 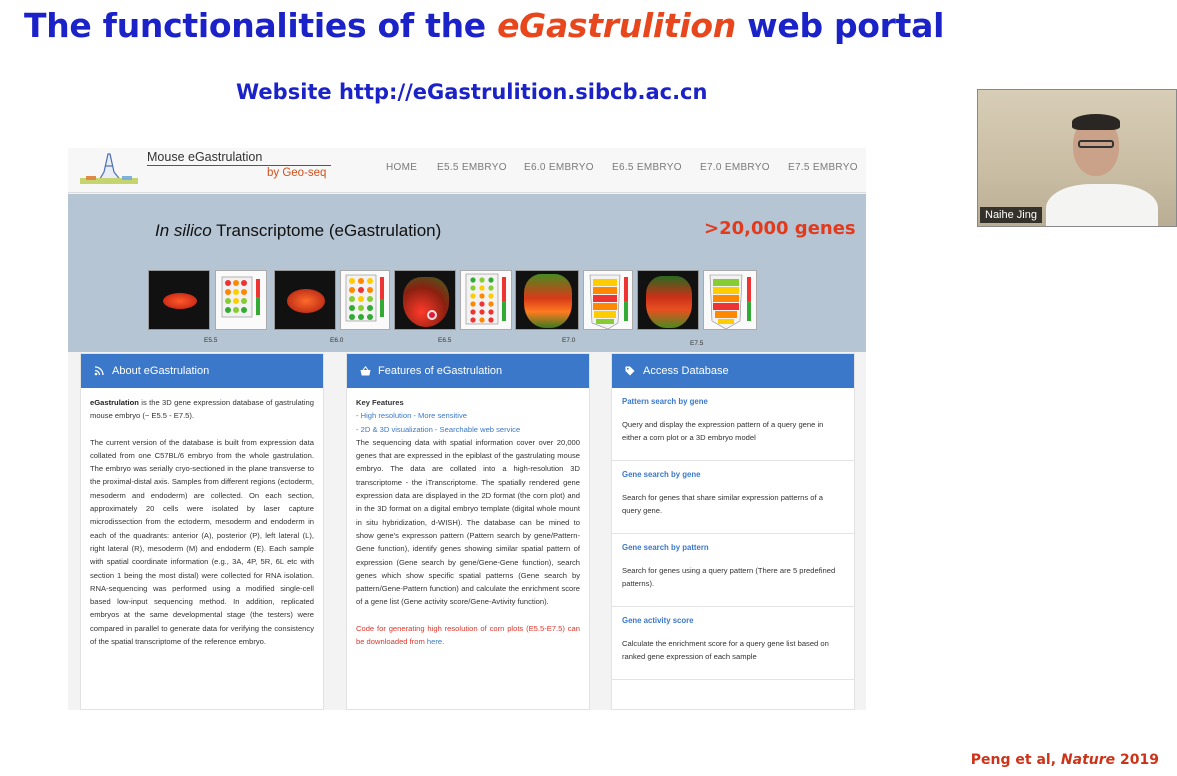 I want to click on site-logo-sub: by Geo-seq, so click(x=297, y=173).